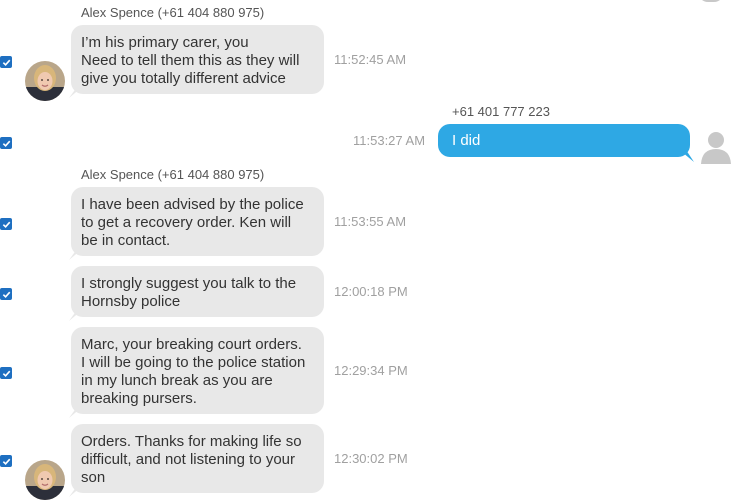 The image size is (734, 504). What do you see at coordinates (183, 78) in the screenshot?
I see `message-text-line: give you totally different advice` at bounding box center [183, 78].